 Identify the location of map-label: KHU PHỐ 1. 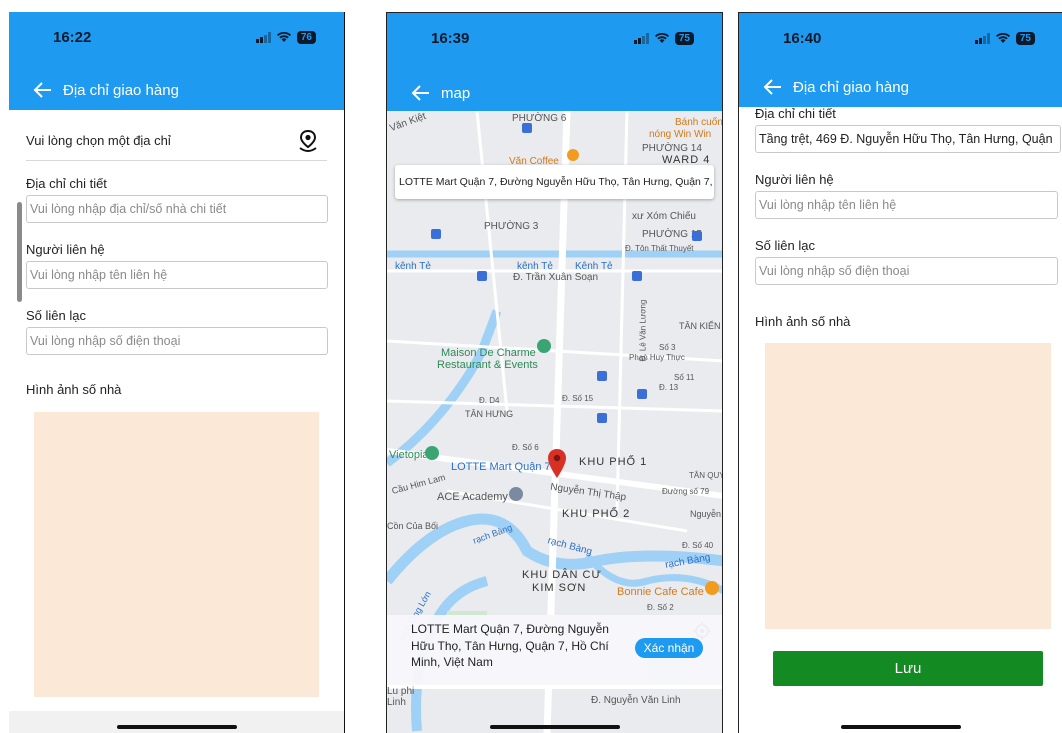
(613, 462).